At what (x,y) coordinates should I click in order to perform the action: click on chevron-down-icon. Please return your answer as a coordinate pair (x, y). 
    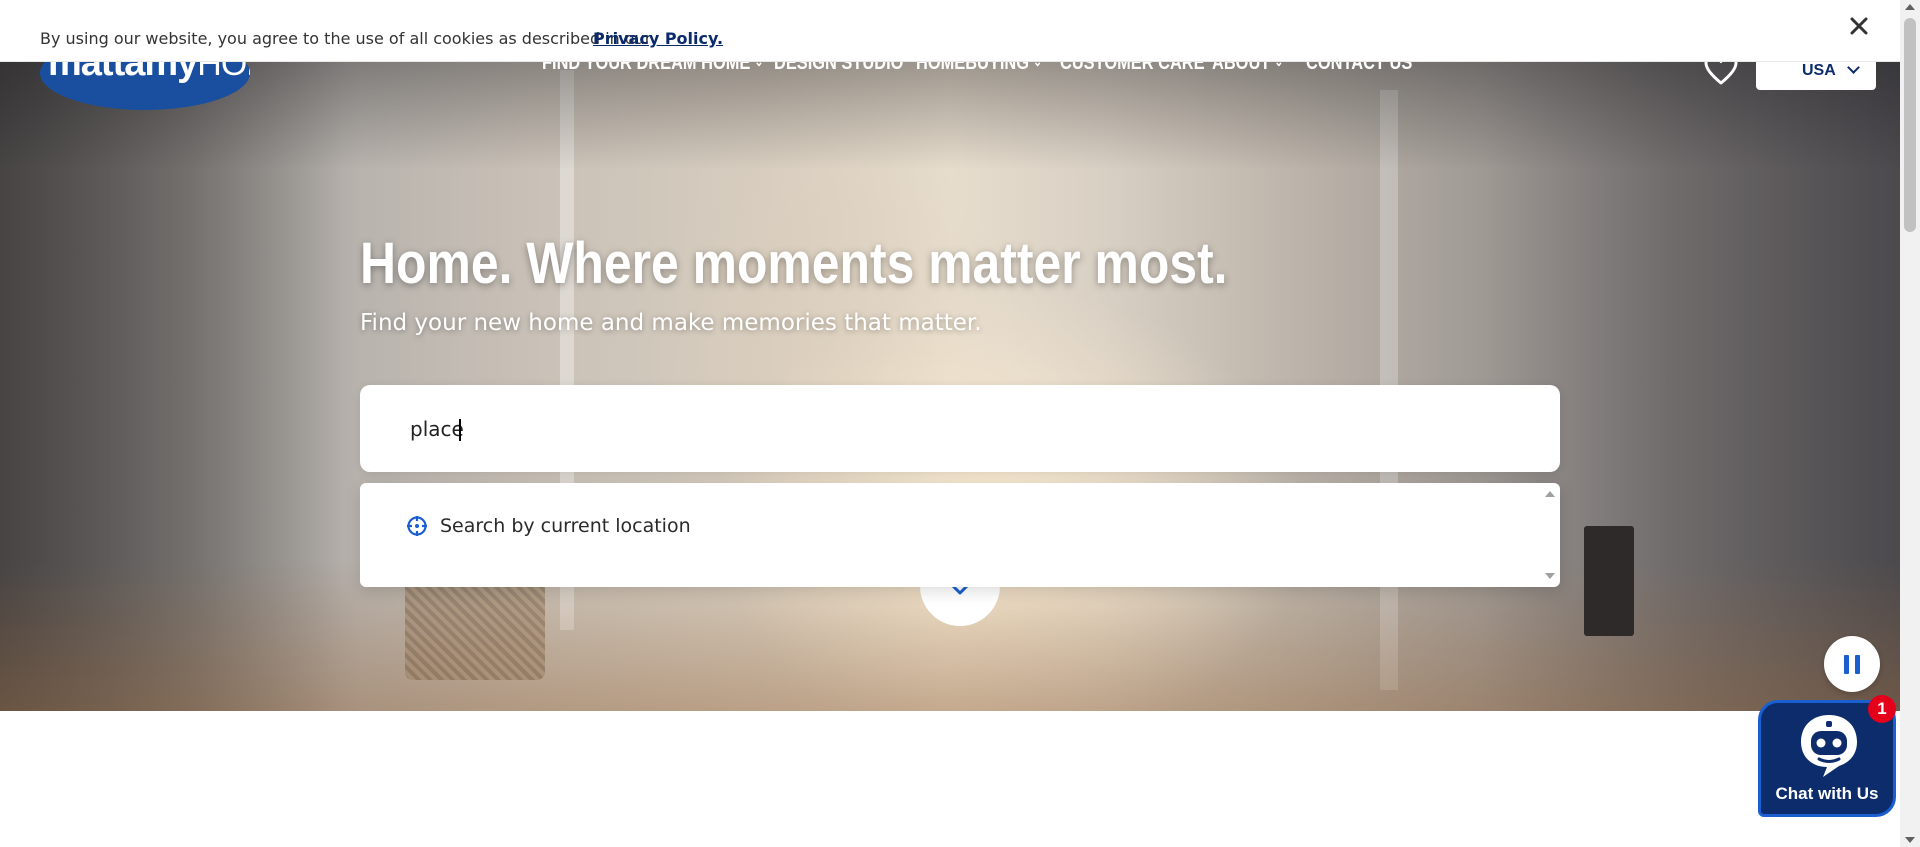
    Looking at the image, I should click on (1853, 67).